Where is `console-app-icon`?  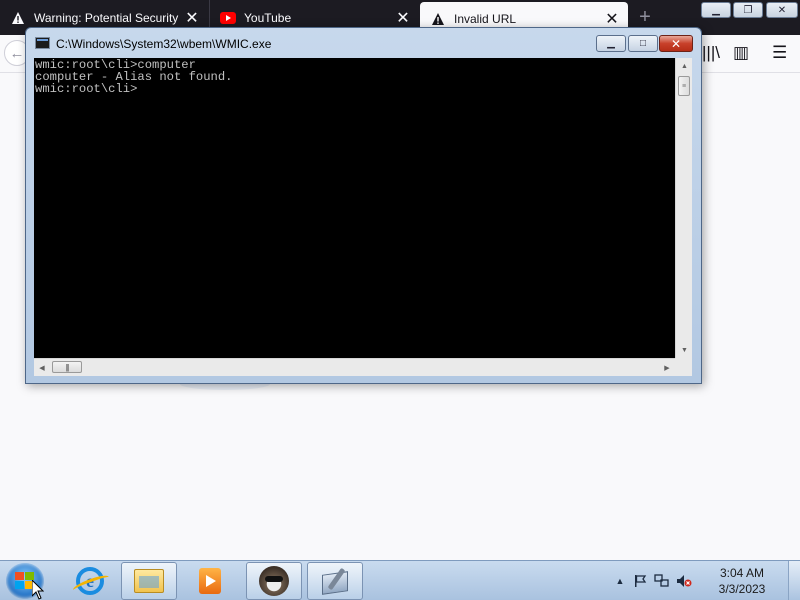
console-app-icon is located at coordinates (42, 43).